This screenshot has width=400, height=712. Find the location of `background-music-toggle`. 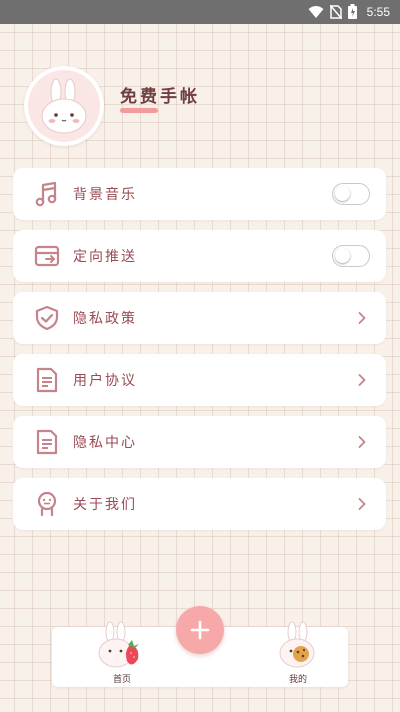

background-music-toggle is located at coordinates (351, 194).